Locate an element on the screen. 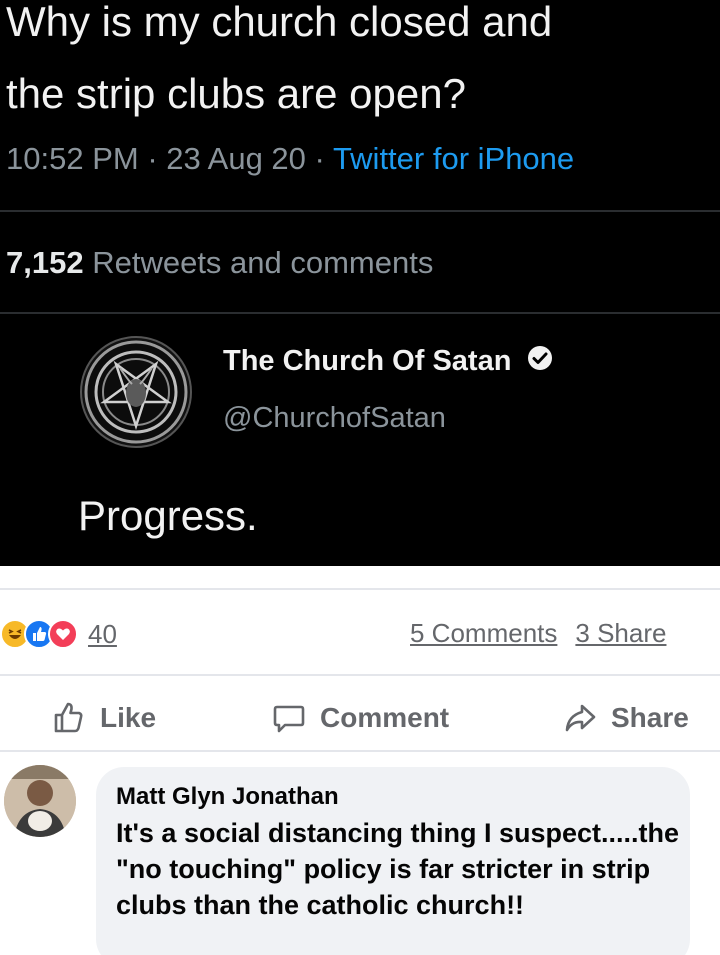 Image resolution: width=720 pixels, height=955 pixels. post-stats: 5 Comments 3 Share is located at coordinates (547, 633).